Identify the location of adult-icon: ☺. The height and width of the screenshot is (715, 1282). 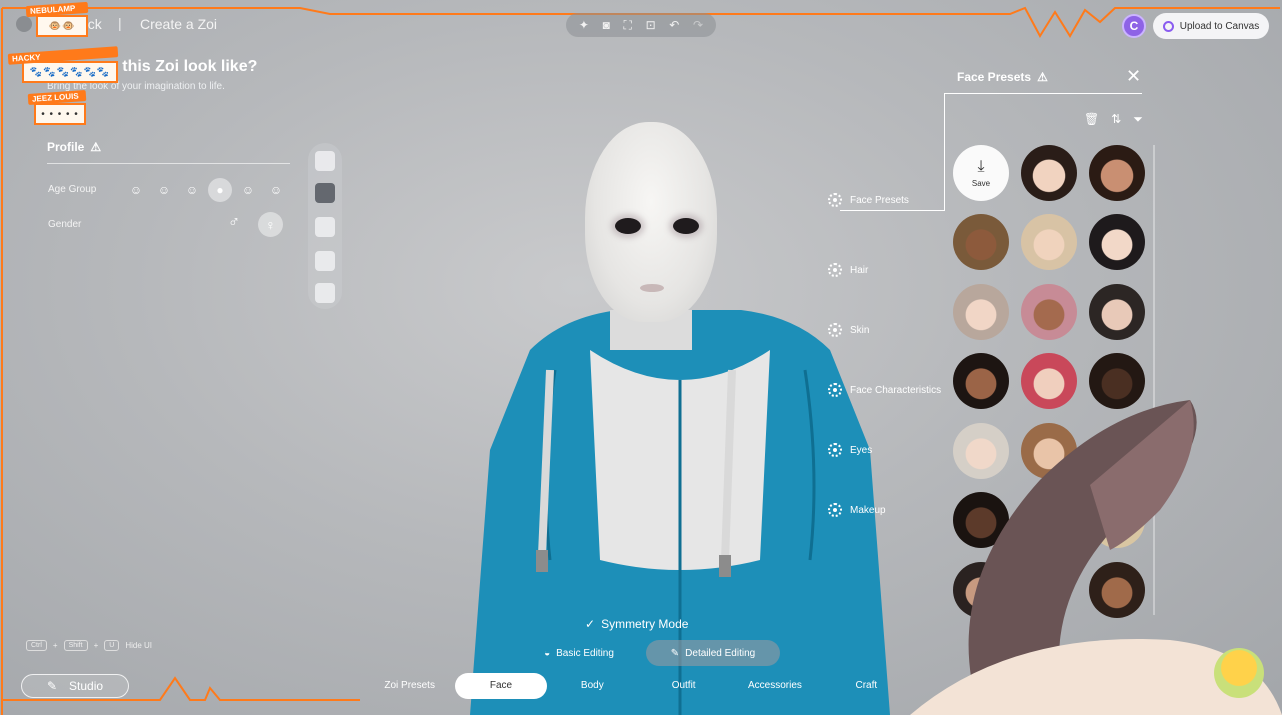
(248, 190).